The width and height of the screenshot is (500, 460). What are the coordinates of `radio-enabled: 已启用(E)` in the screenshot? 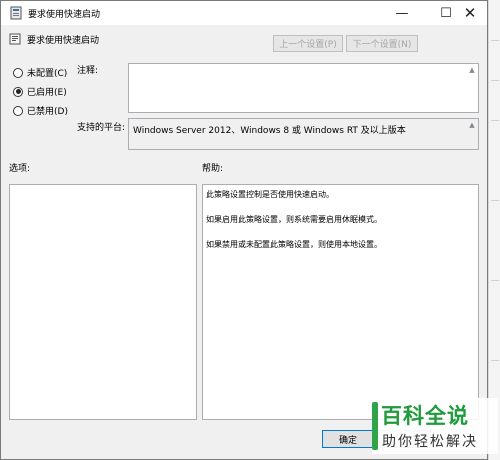 It's located at (40, 91).